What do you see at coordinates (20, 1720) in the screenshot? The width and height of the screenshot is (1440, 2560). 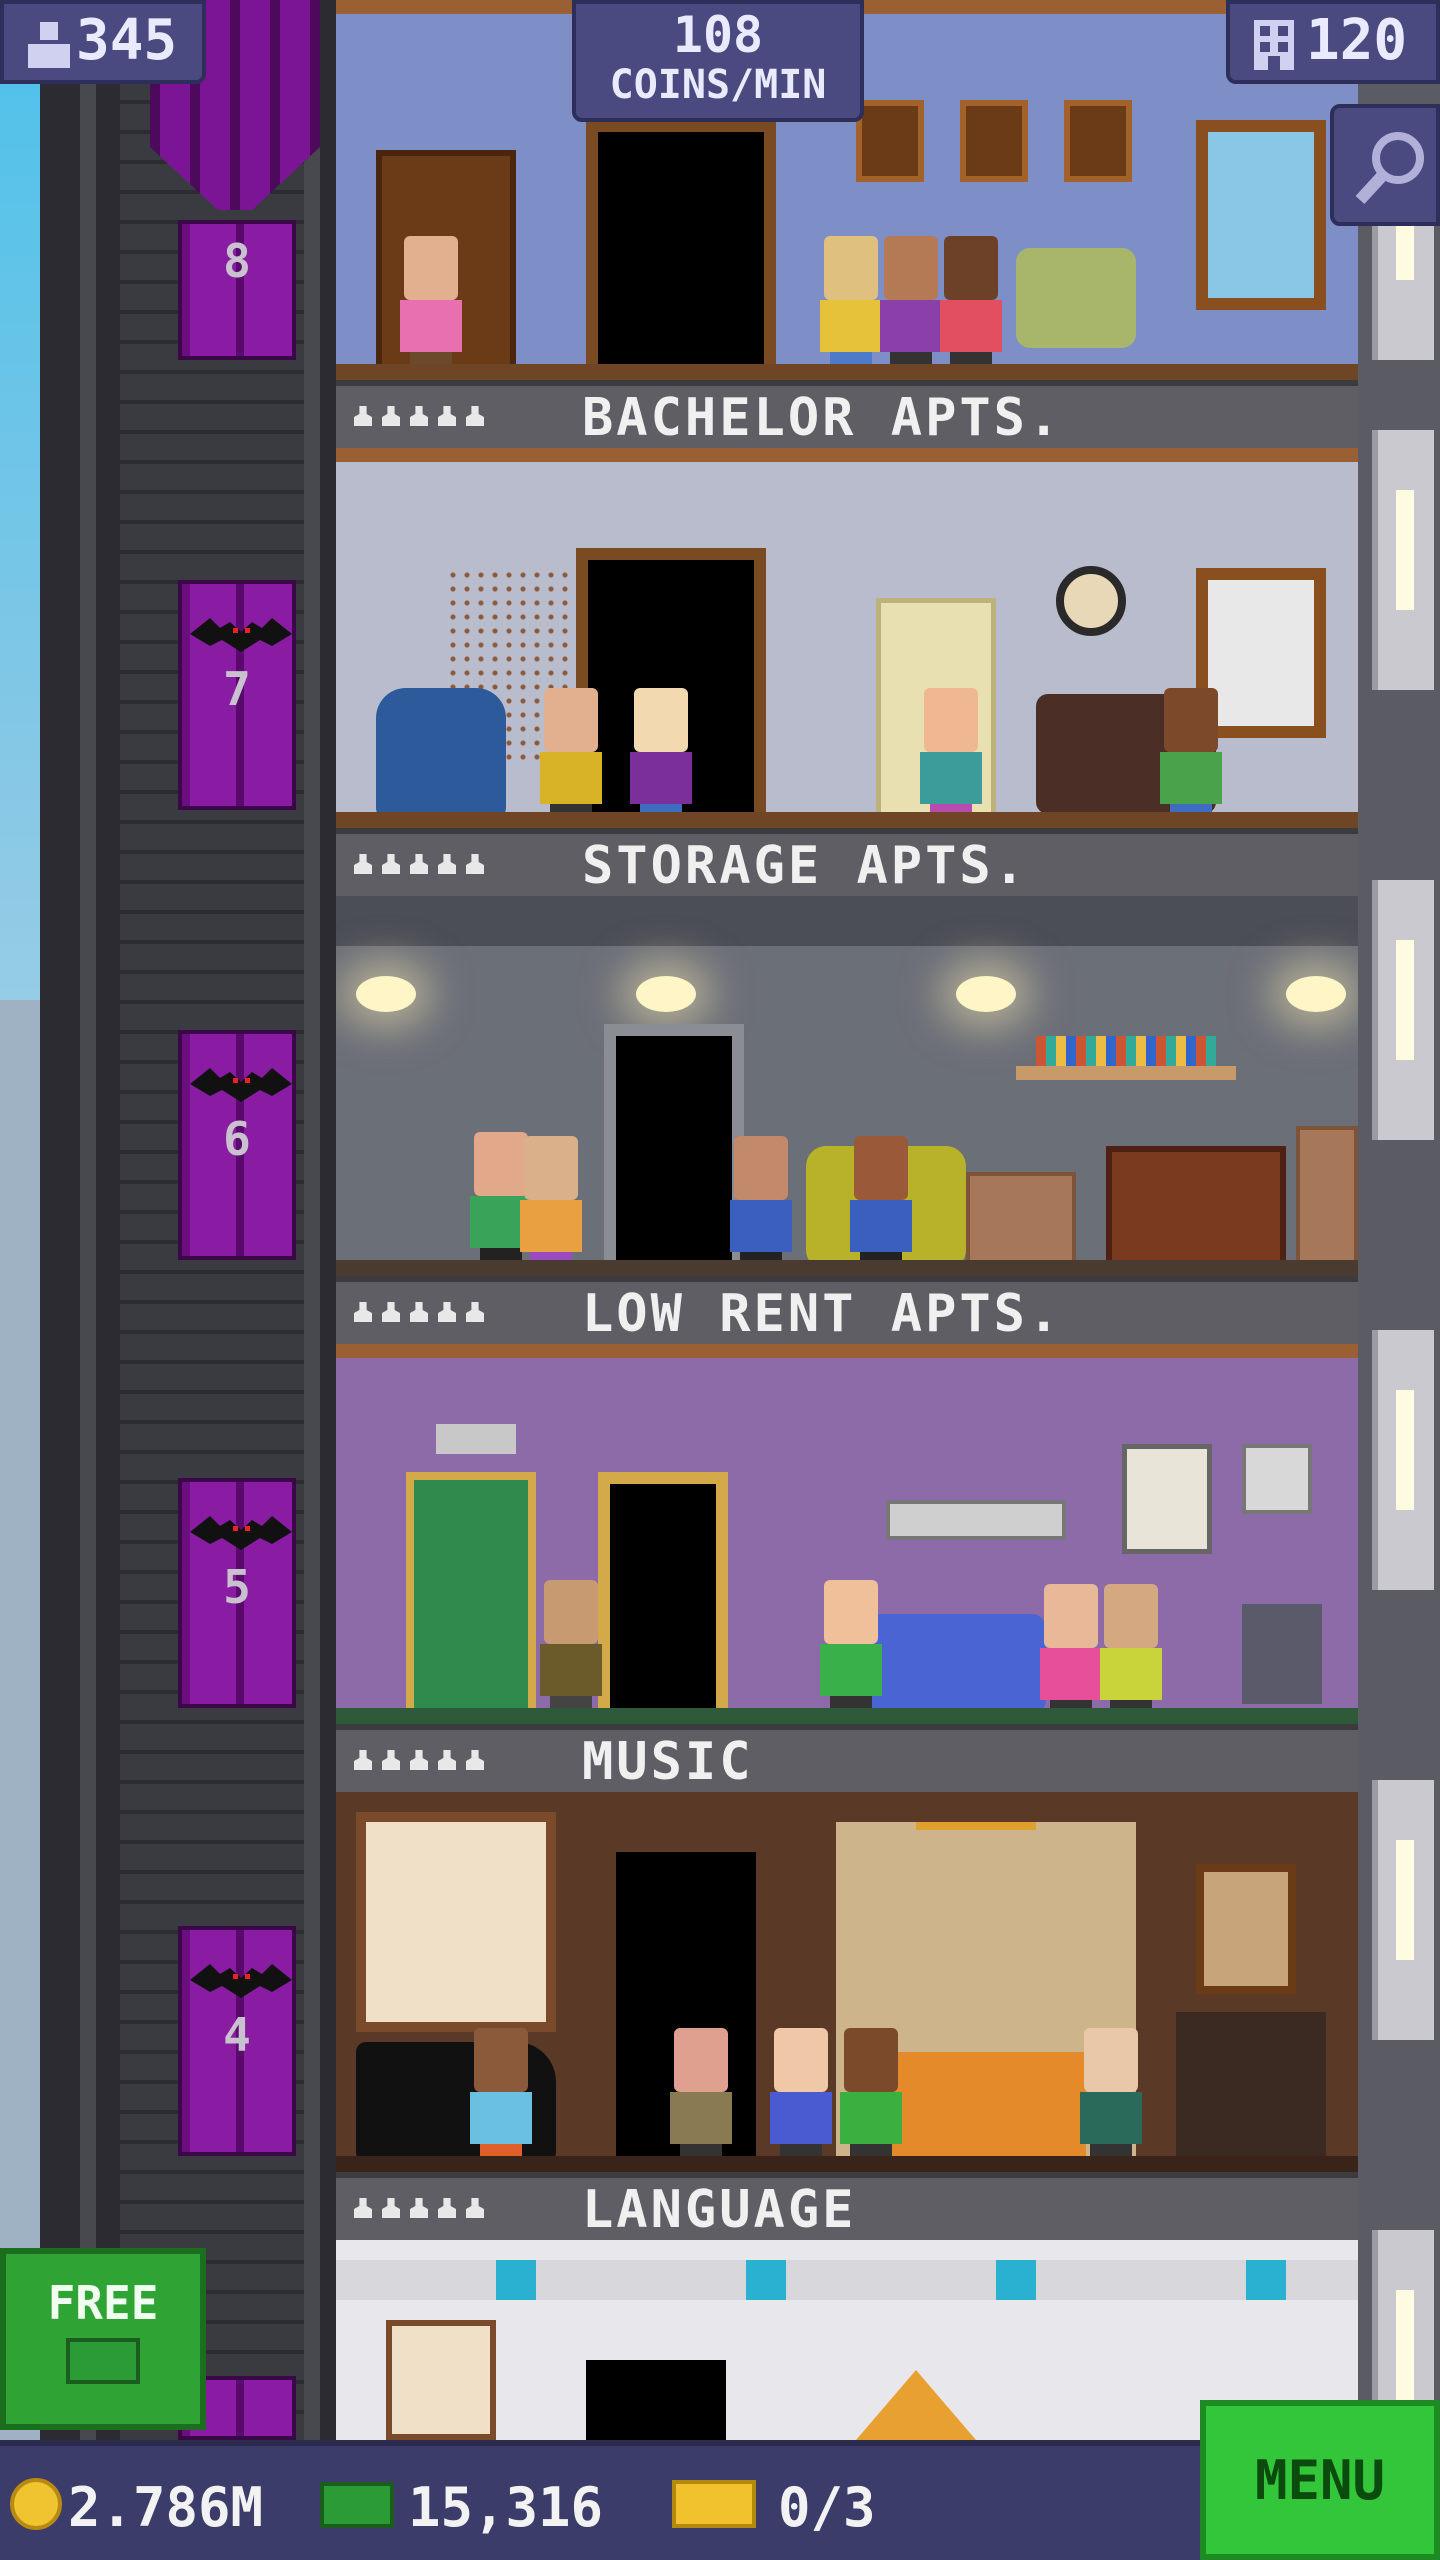 I see `background-building` at bounding box center [20, 1720].